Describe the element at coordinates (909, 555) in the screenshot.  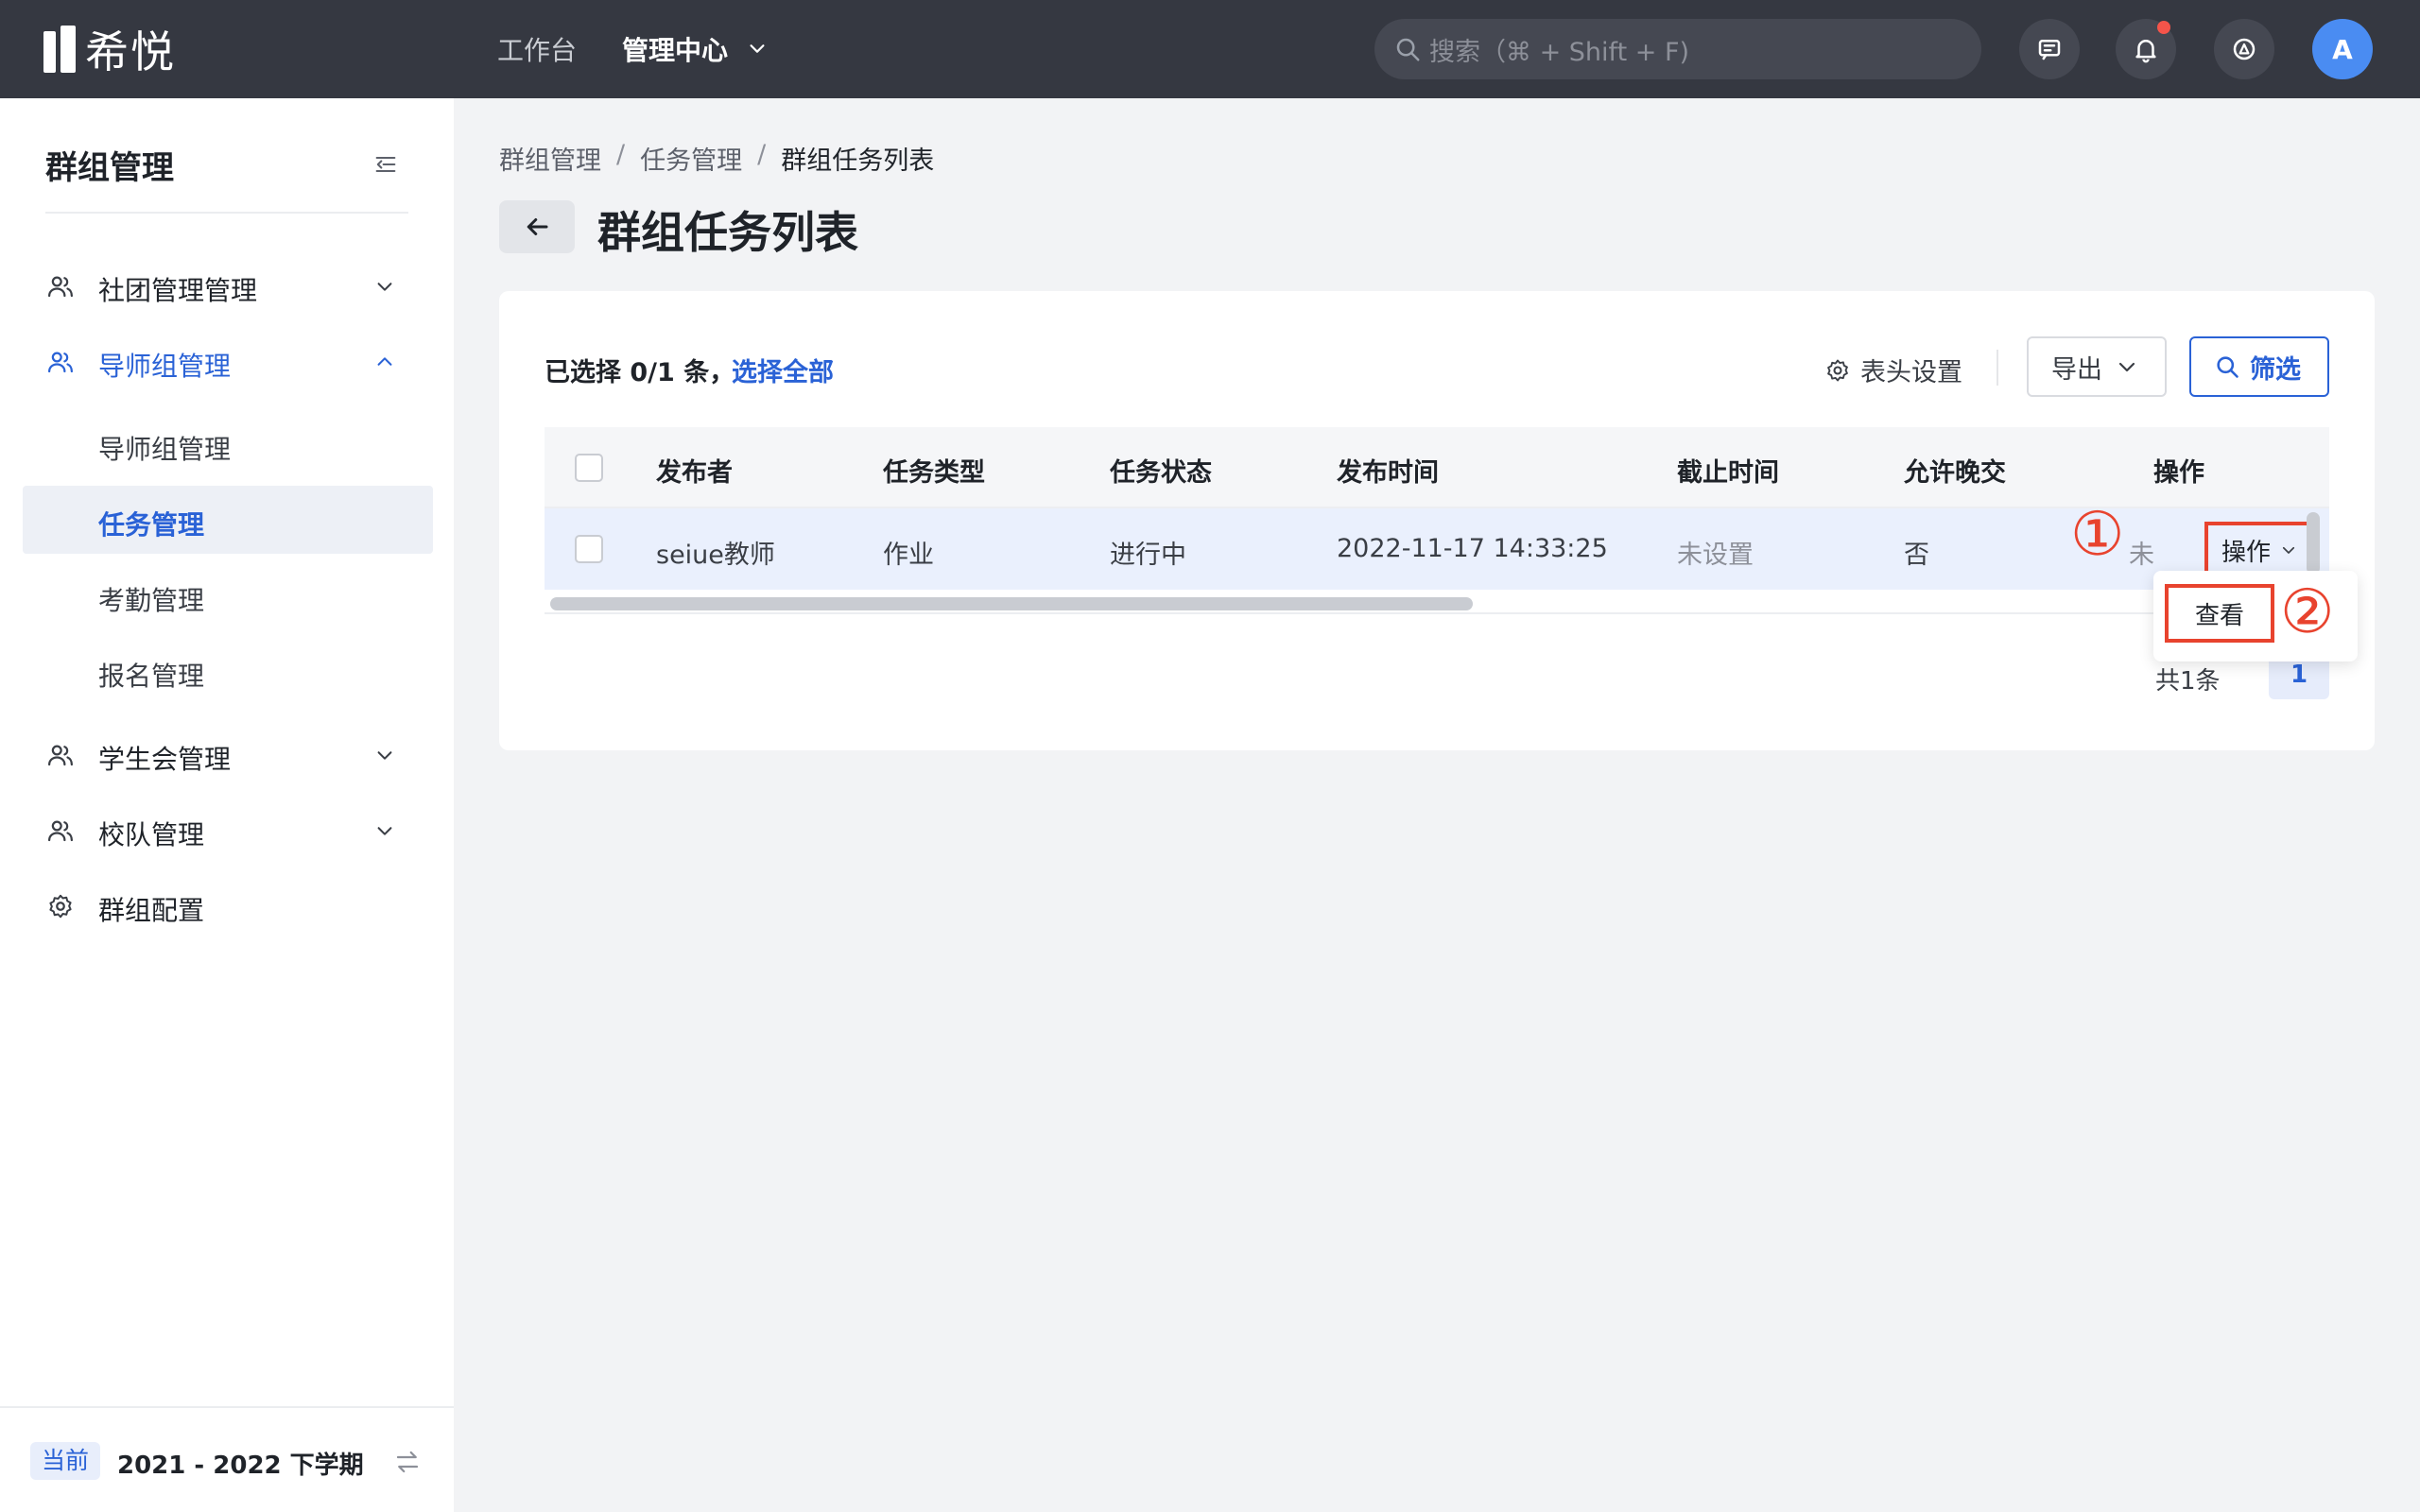
I see `cell-type: 作业` at that location.